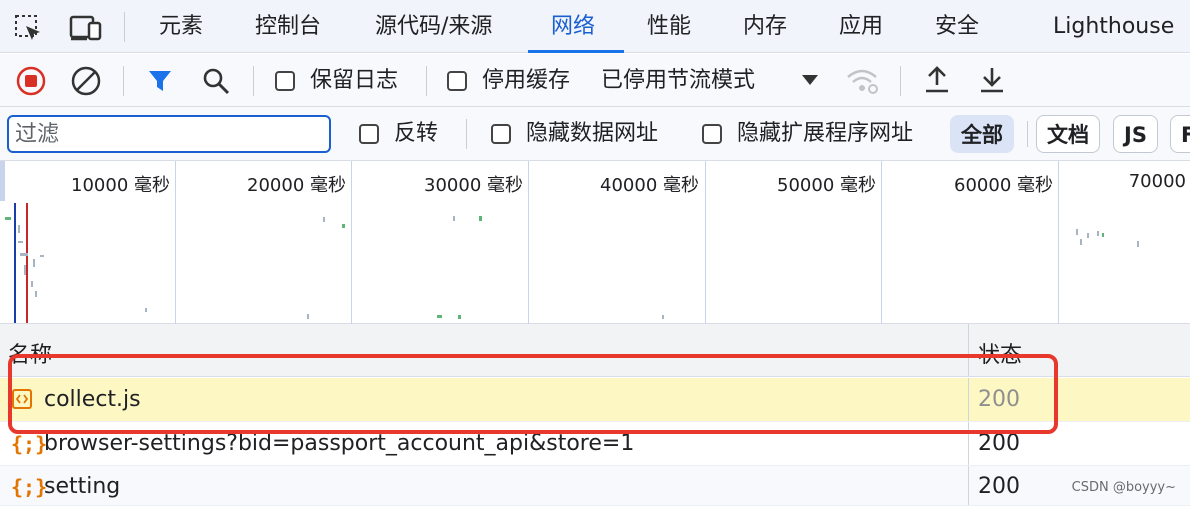 This screenshot has width=1190, height=506. I want to click on type-filter-fetch: F, so click(1180, 134).